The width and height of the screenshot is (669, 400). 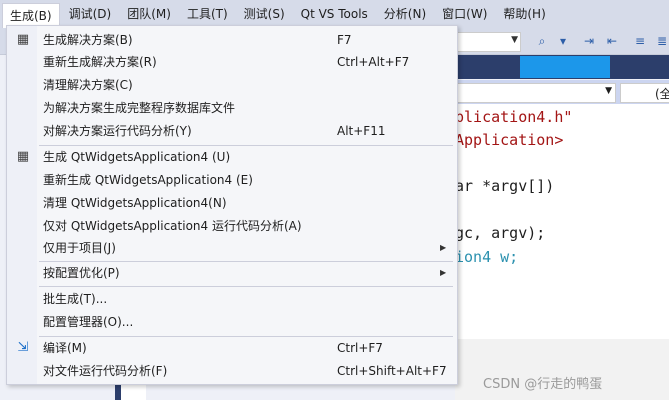 I want to click on menu-item-run-code-analysis-project: 仅对 QtWidgetsApplication4 运行代码分析(A), so click(x=232, y=226).